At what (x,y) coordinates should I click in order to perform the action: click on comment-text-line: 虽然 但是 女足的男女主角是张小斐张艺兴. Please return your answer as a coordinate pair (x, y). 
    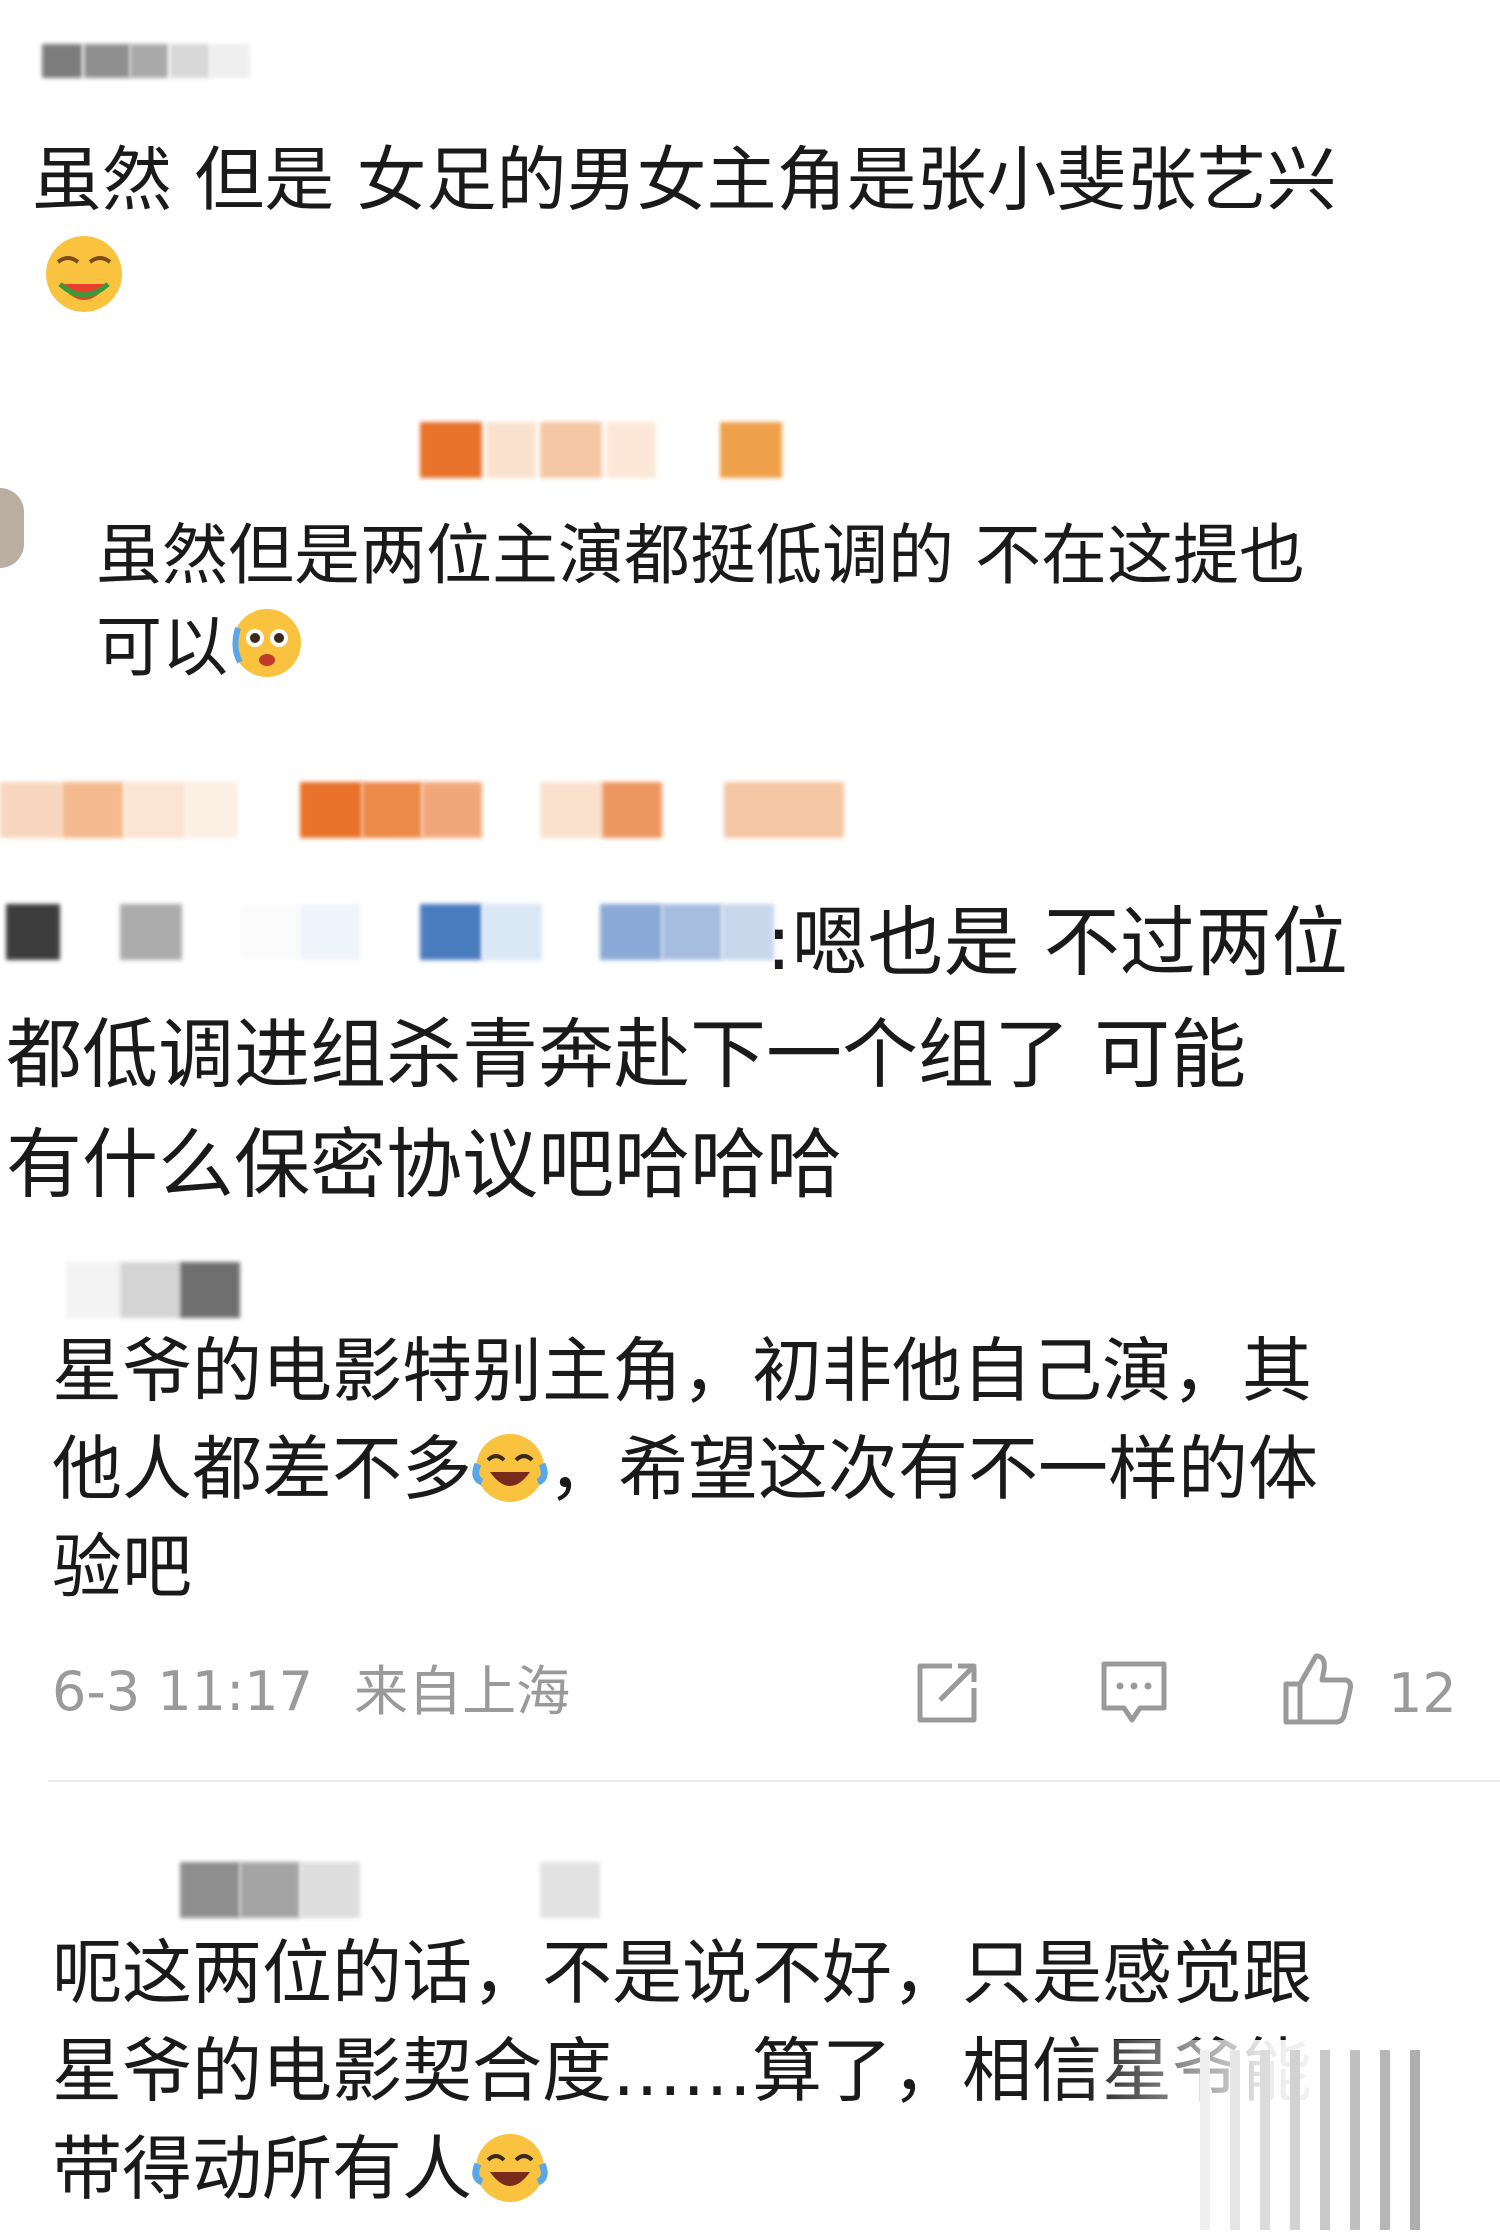
    Looking at the image, I should click on (684, 180).